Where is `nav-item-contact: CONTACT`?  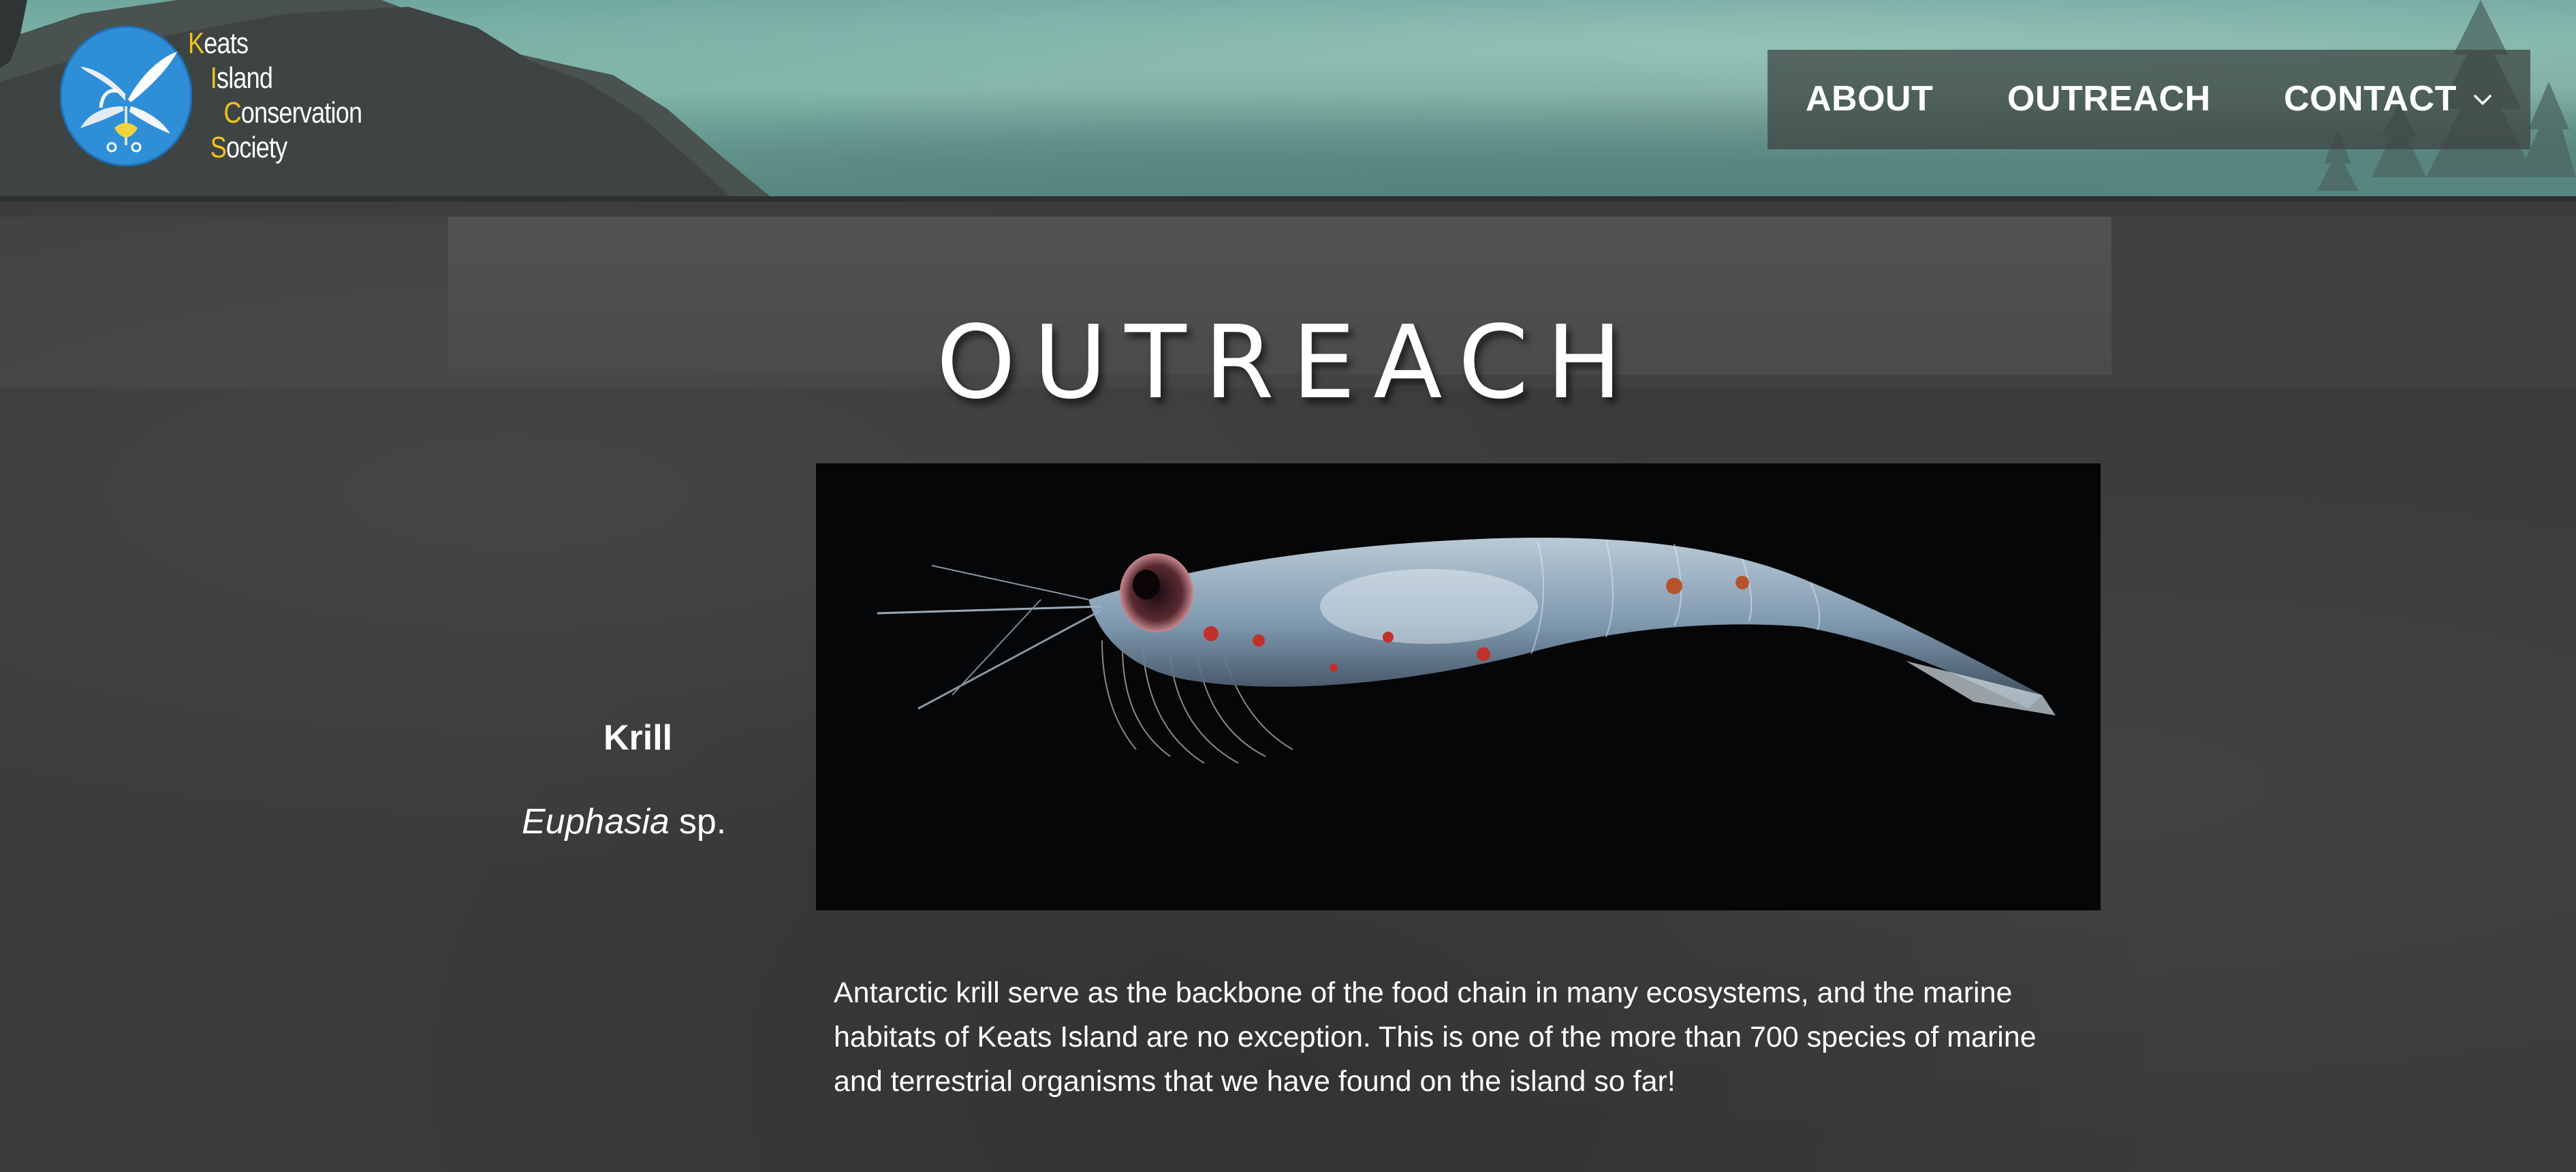
nav-item-contact: CONTACT is located at coordinates (2370, 98).